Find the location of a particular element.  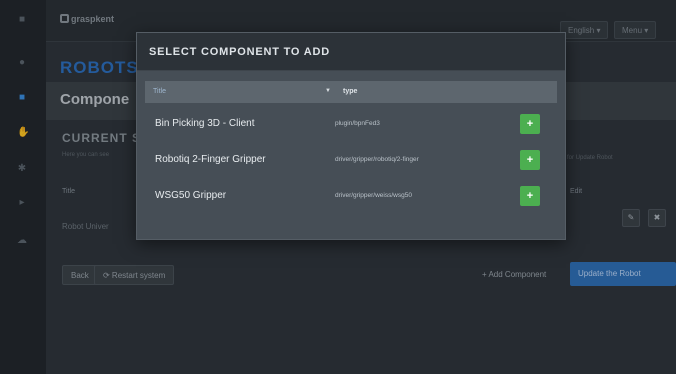

sort-caret-icon: ▼ is located at coordinates (328, 91).